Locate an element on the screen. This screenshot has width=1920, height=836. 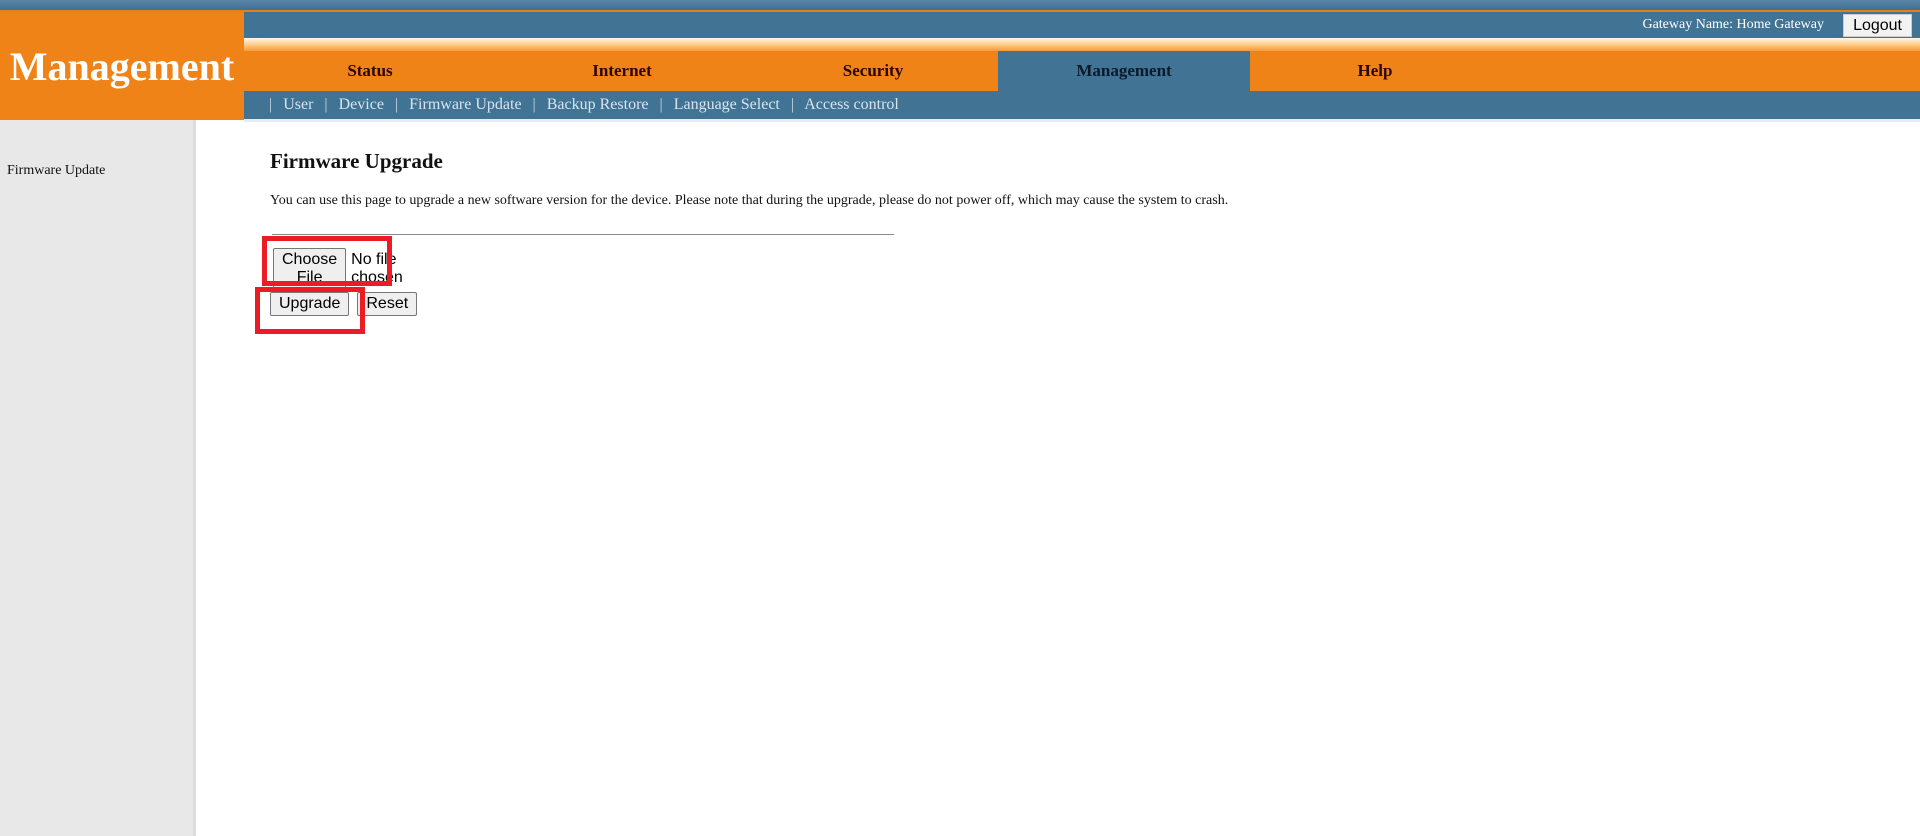
submenu-backup-restore: Backup Restore is located at coordinates (598, 104).